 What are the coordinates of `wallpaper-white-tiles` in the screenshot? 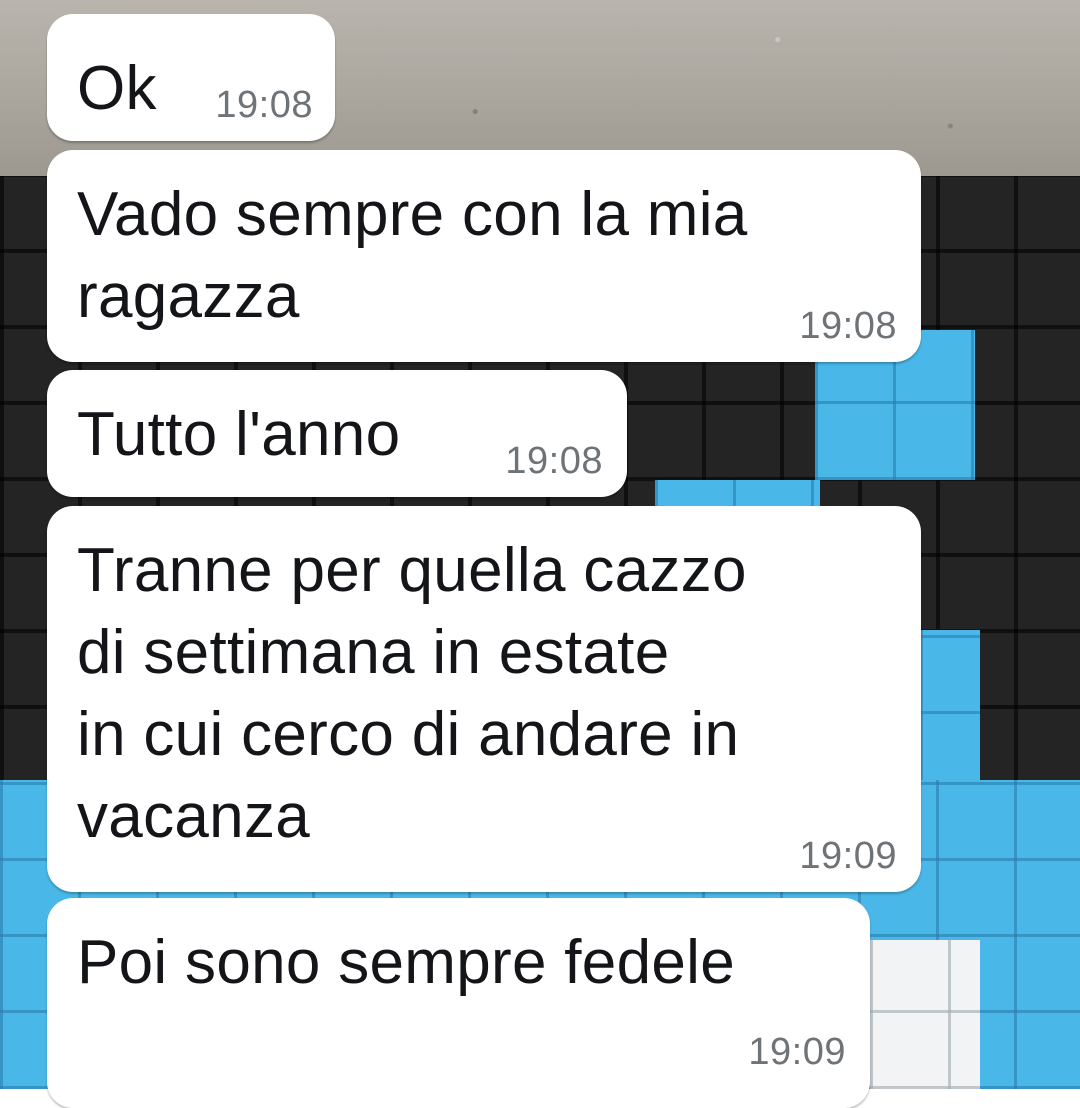 It's located at (925, 1014).